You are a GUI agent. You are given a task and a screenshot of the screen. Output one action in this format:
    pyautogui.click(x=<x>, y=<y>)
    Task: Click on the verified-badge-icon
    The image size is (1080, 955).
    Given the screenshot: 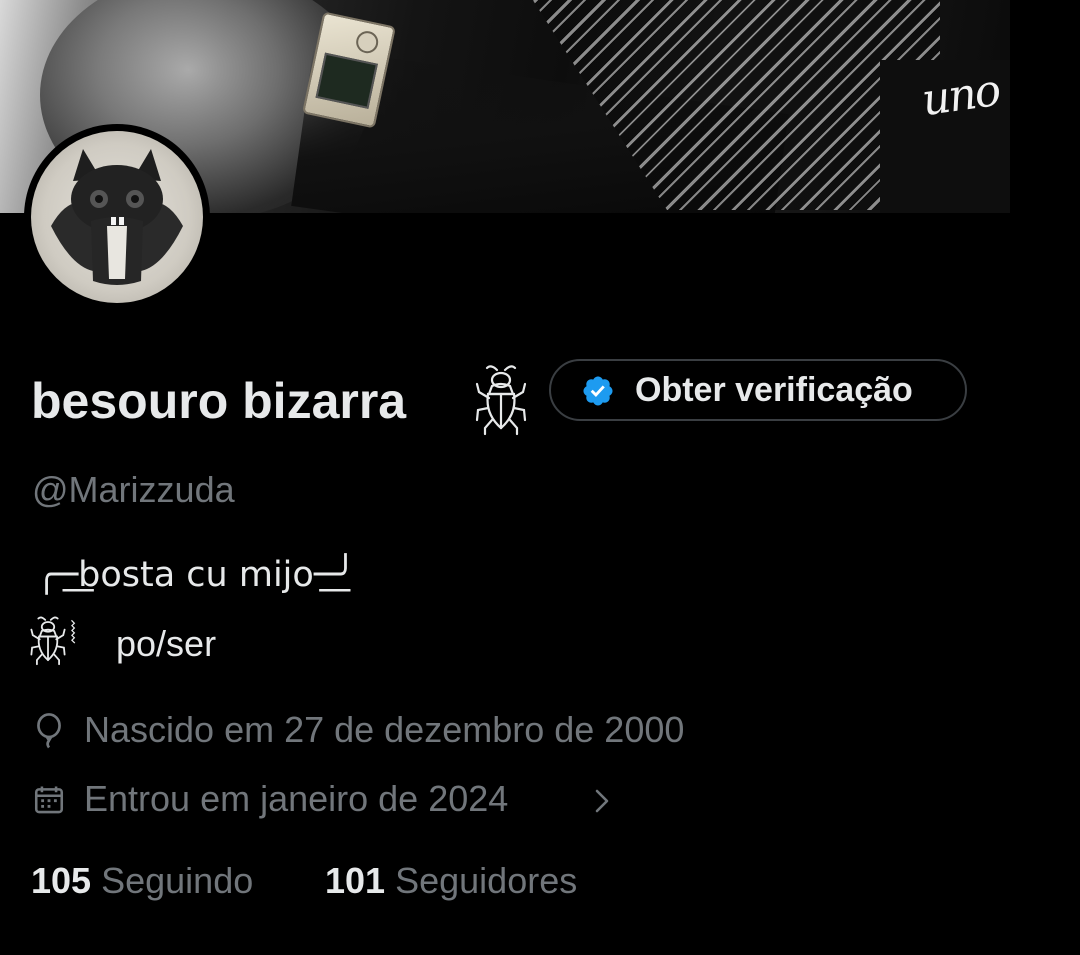 What is the action you would take?
    pyautogui.click(x=598, y=393)
    